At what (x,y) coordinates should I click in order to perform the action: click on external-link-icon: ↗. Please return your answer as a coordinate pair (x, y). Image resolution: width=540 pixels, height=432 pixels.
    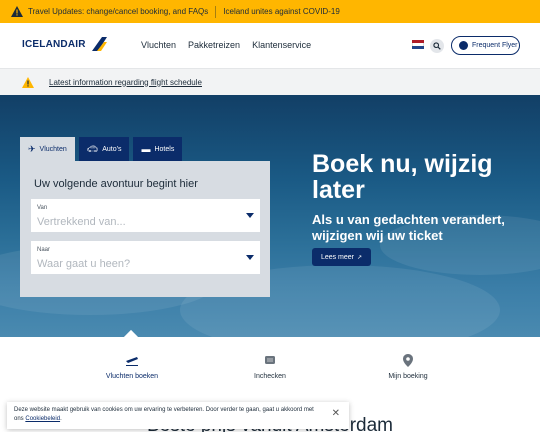
    Looking at the image, I should click on (360, 257).